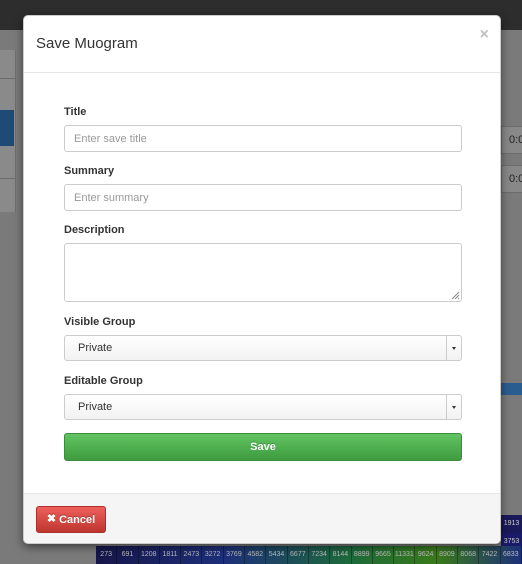 The image size is (522, 564). What do you see at coordinates (384, 555) in the screenshot?
I see `background-grid-cell: 9665` at bounding box center [384, 555].